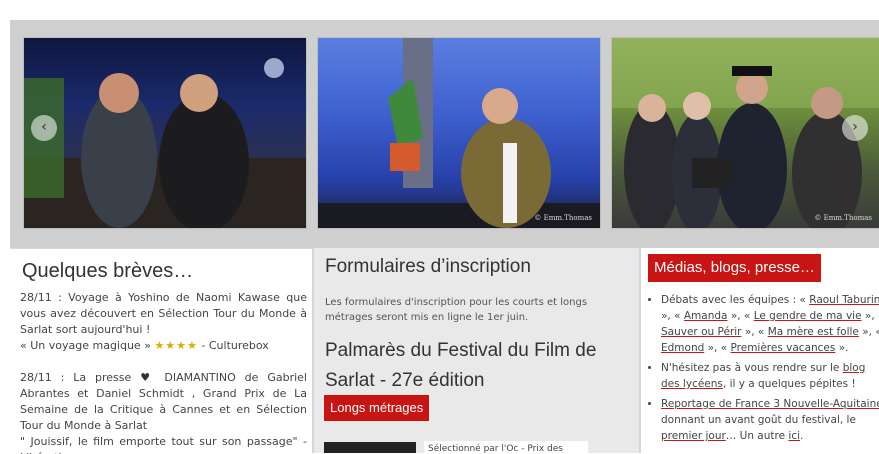 This screenshot has height=454, width=879. Describe the element at coordinates (85, 345) in the screenshot. I see `breve-quote: « Un voyage magique »` at that location.